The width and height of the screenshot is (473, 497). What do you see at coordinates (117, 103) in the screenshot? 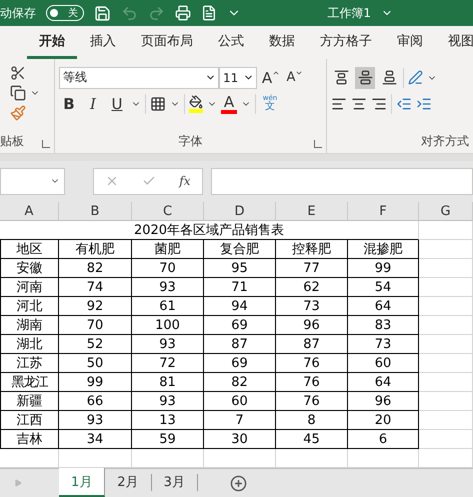
I see `underline-button: U` at bounding box center [117, 103].